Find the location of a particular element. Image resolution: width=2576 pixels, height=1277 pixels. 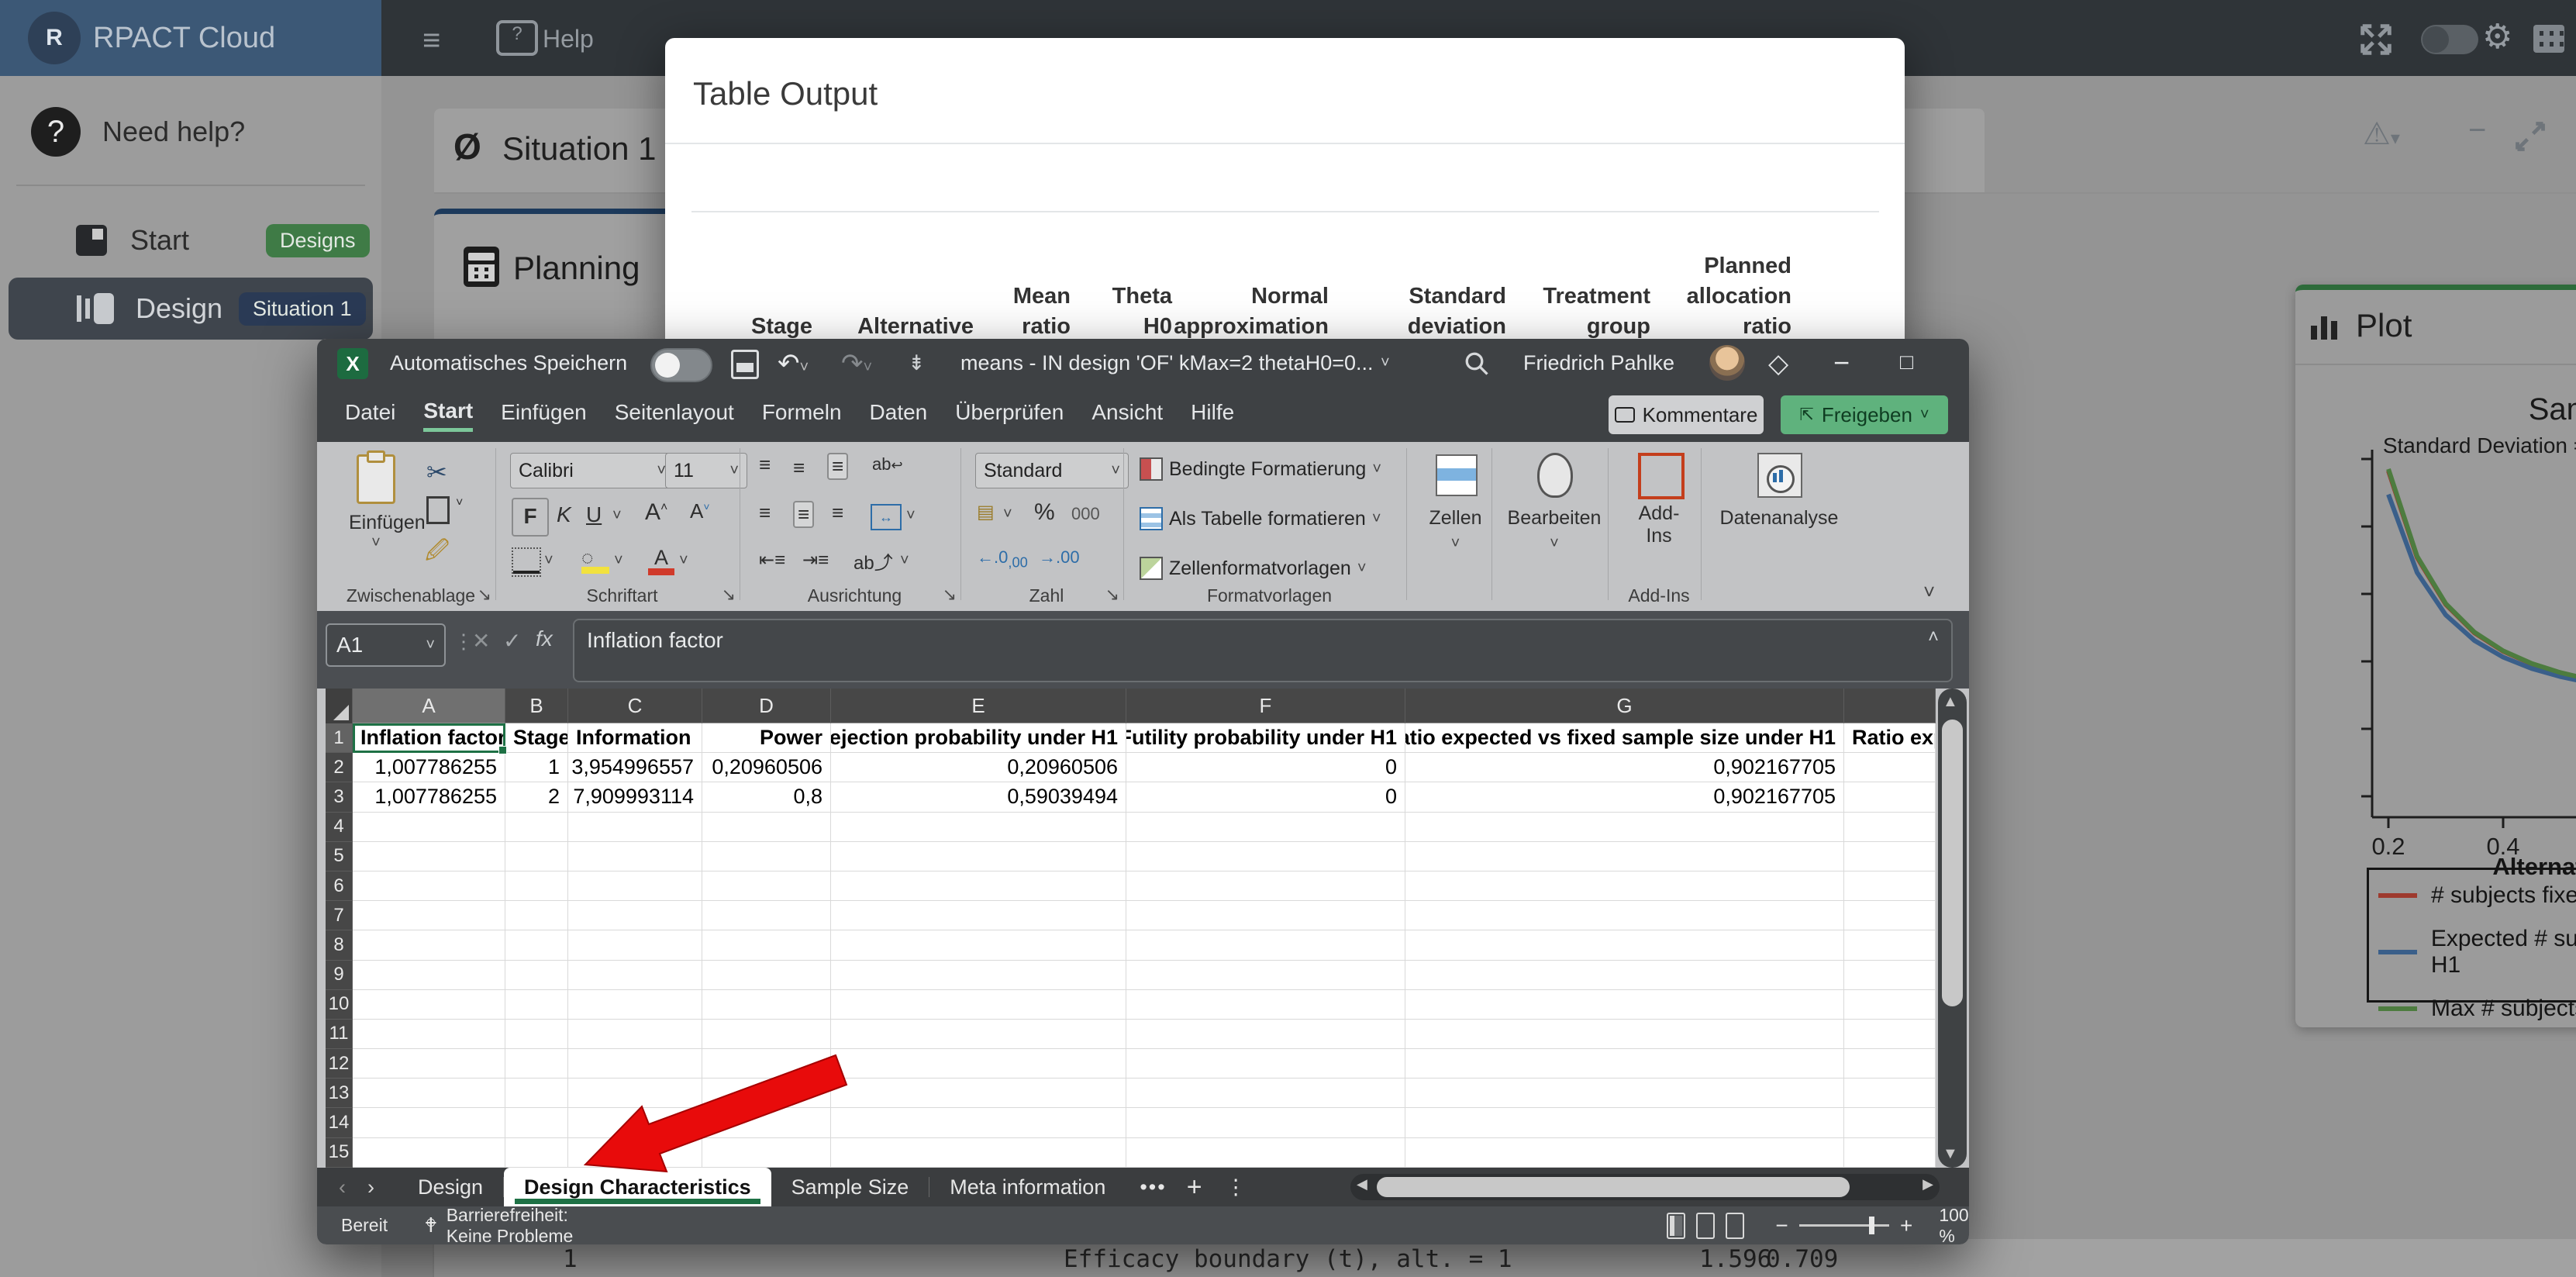

cell-B13 is located at coordinates (536, 1094).